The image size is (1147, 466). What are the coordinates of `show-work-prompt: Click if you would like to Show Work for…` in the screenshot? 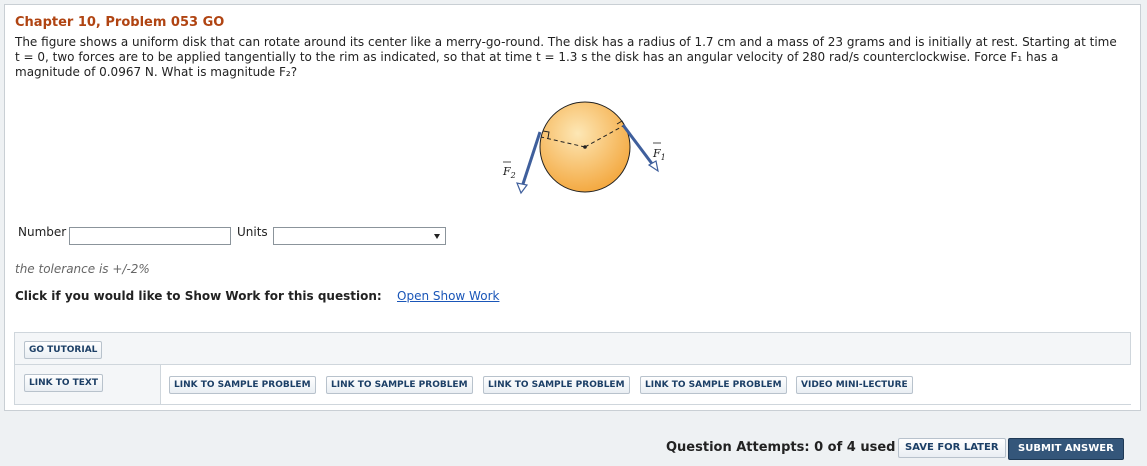 It's located at (198, 296).